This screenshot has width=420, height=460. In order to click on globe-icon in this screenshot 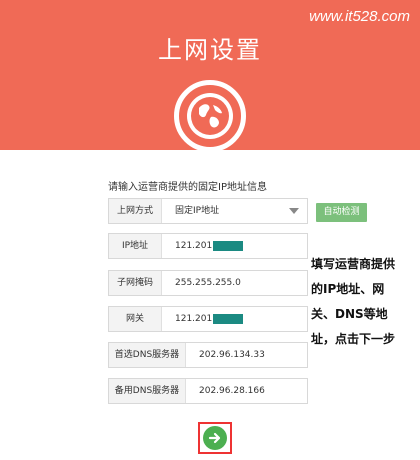, I will do `click(210, 116)`.